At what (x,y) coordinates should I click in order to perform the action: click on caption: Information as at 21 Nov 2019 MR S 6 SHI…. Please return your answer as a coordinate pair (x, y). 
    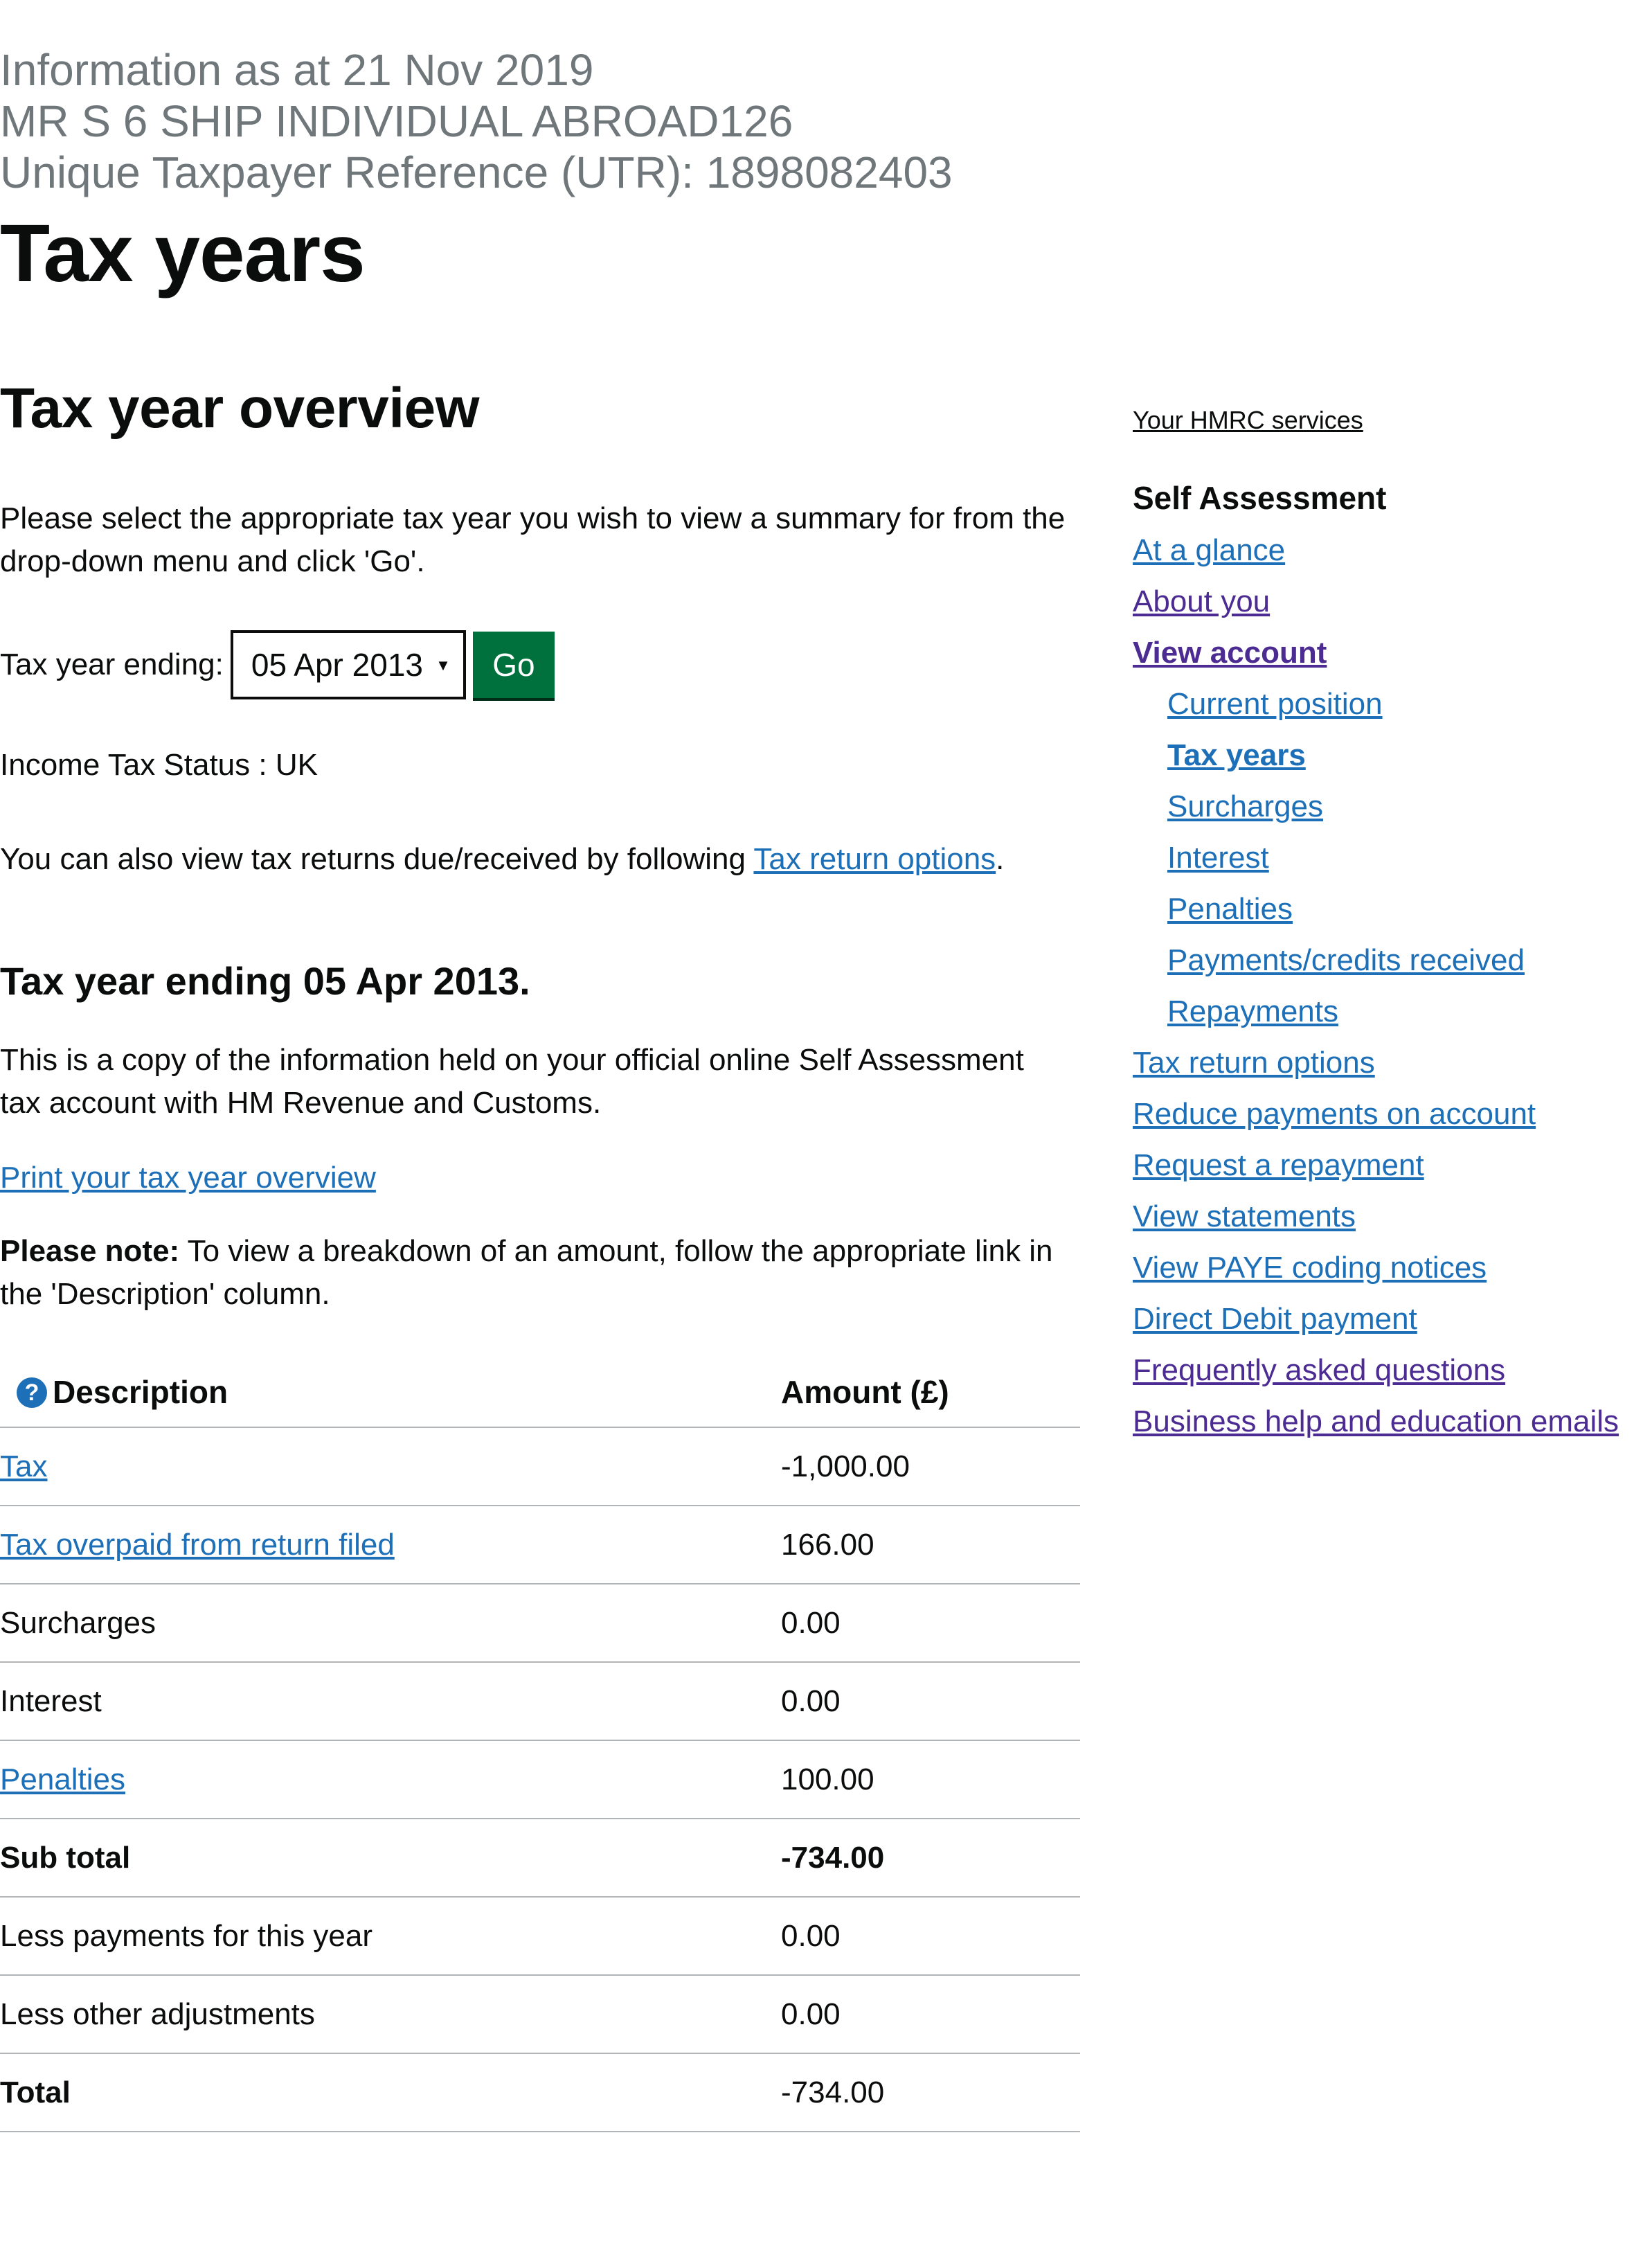
    Looking at the image, I should click on (477, 121).